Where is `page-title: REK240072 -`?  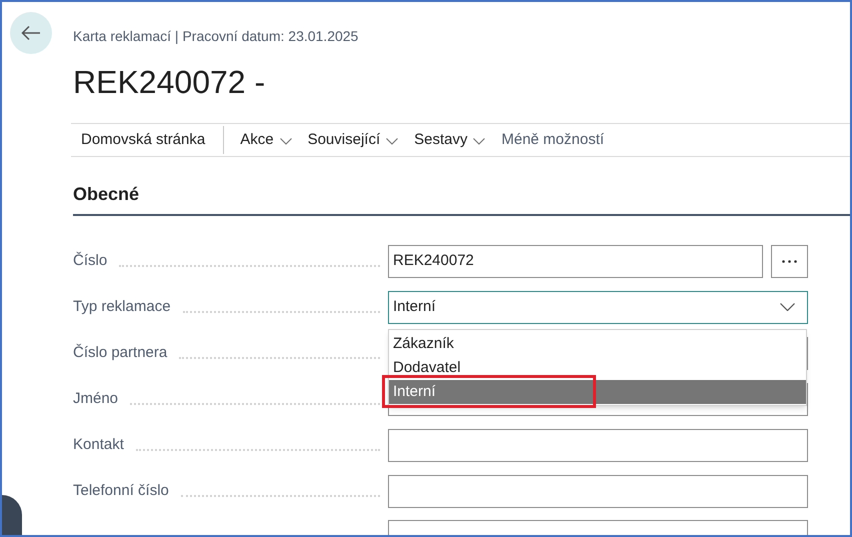 page-title: REK240072 - is located at coordinates (169, 82).